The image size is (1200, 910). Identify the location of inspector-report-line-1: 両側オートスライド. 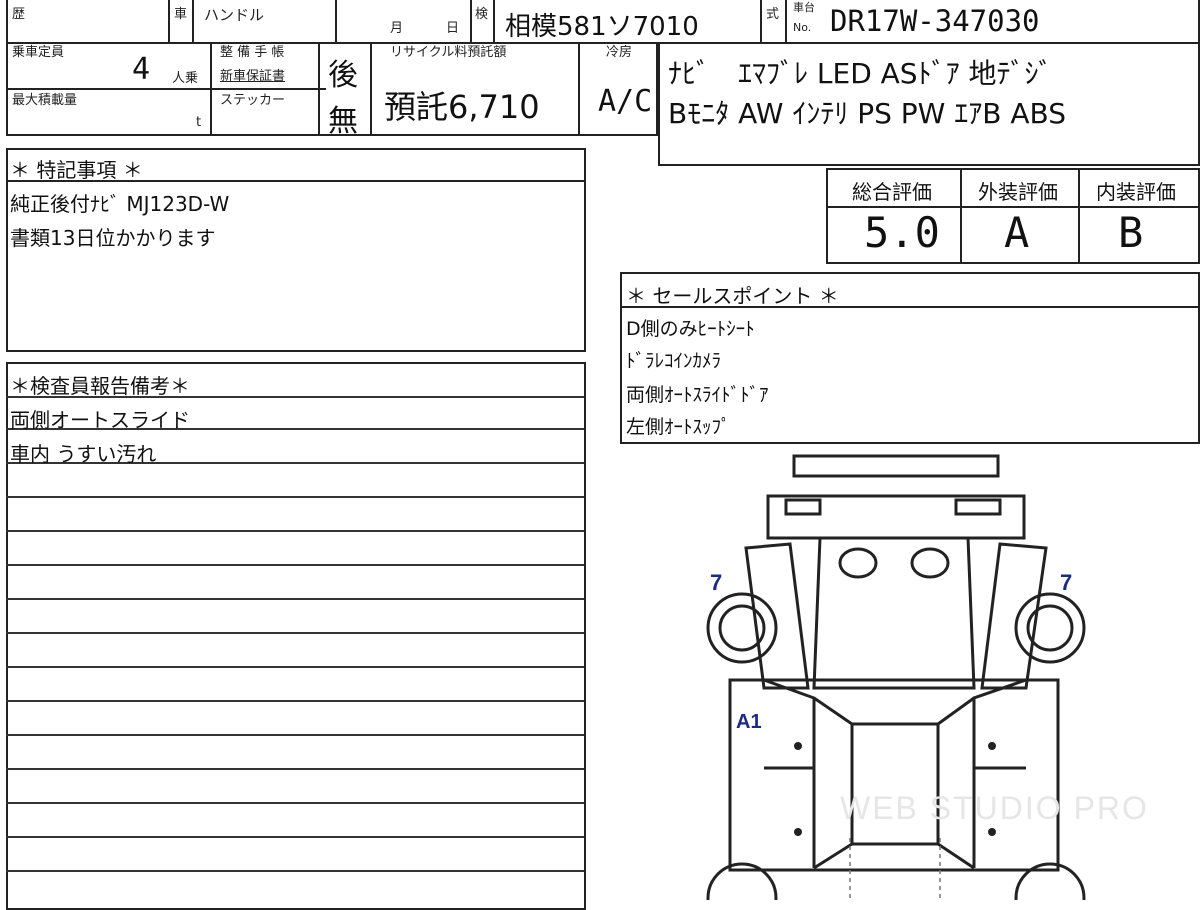
(100, 420).